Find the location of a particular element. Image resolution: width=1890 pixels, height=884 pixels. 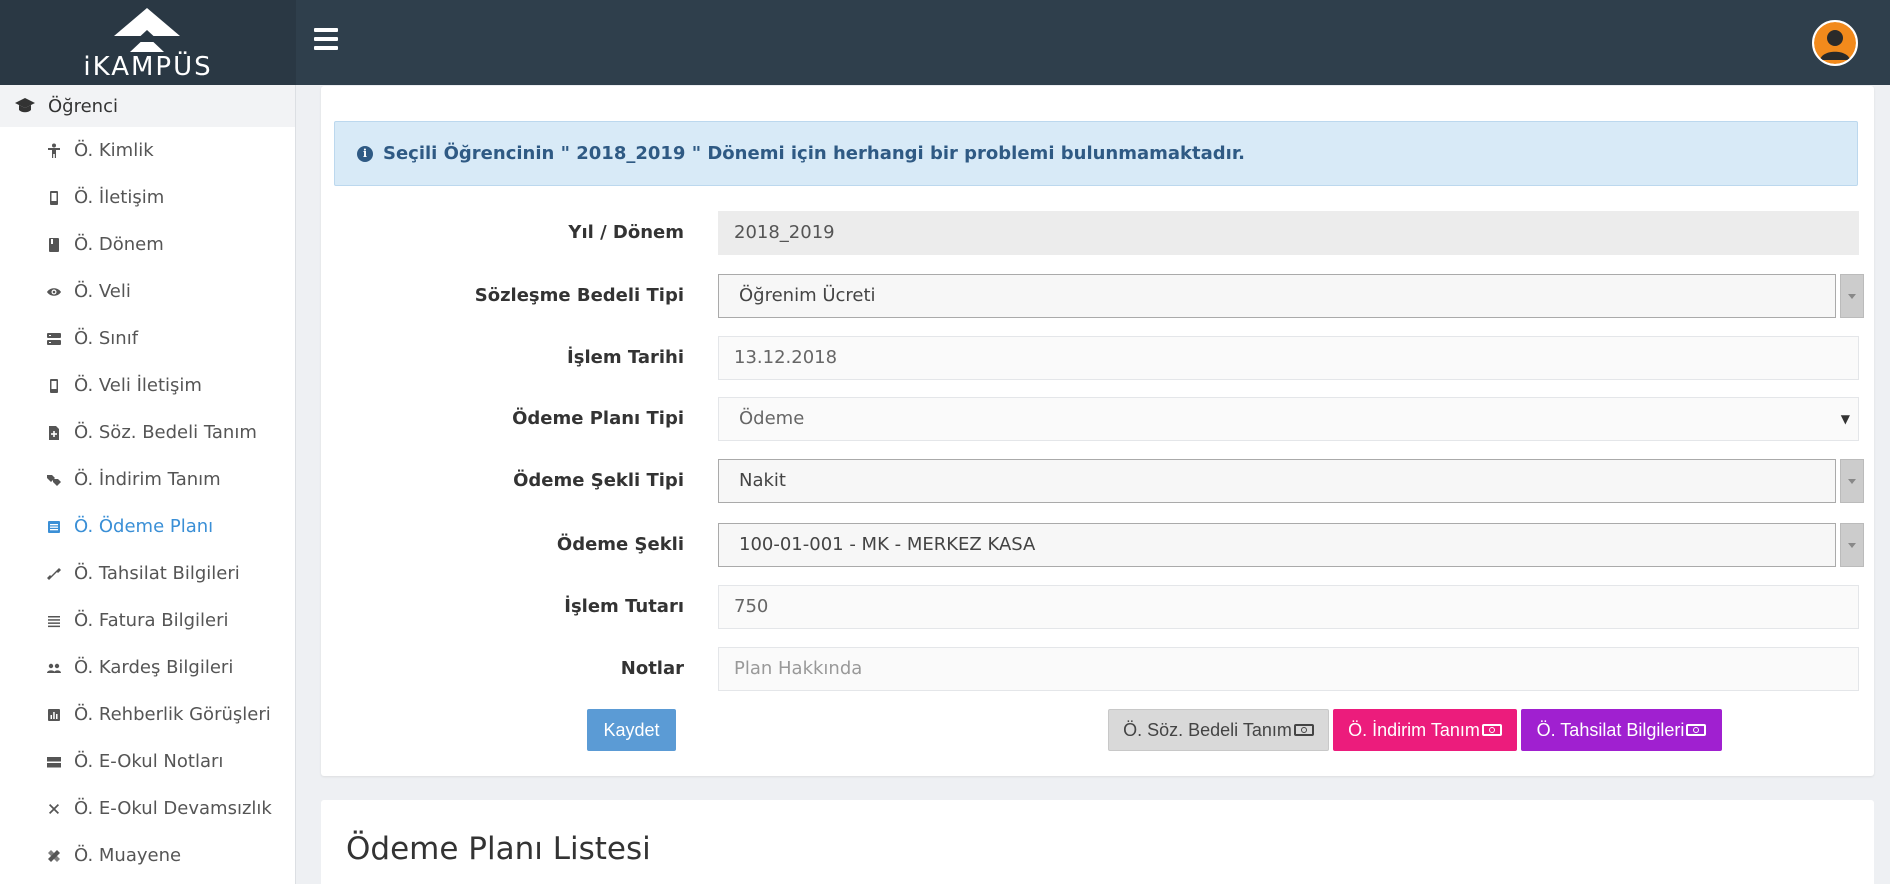

sidebar-item-fatura-bilgileri: Ö. Fatura Bilgileri is located at coordinates (147, 620).